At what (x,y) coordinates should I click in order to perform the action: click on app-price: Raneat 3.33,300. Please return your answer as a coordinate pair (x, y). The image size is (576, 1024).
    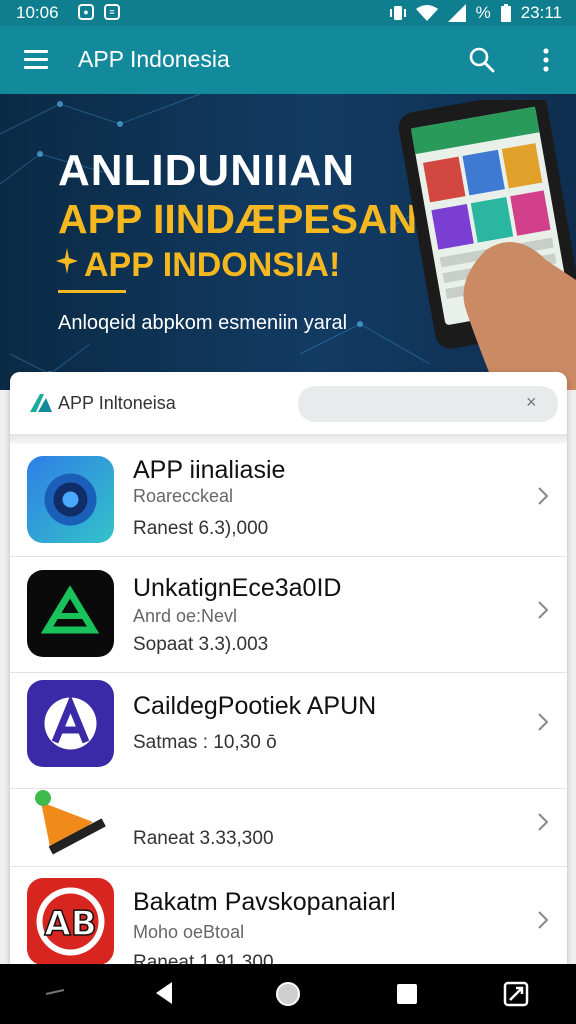
    Looking at the image, I should click on (203, 838).